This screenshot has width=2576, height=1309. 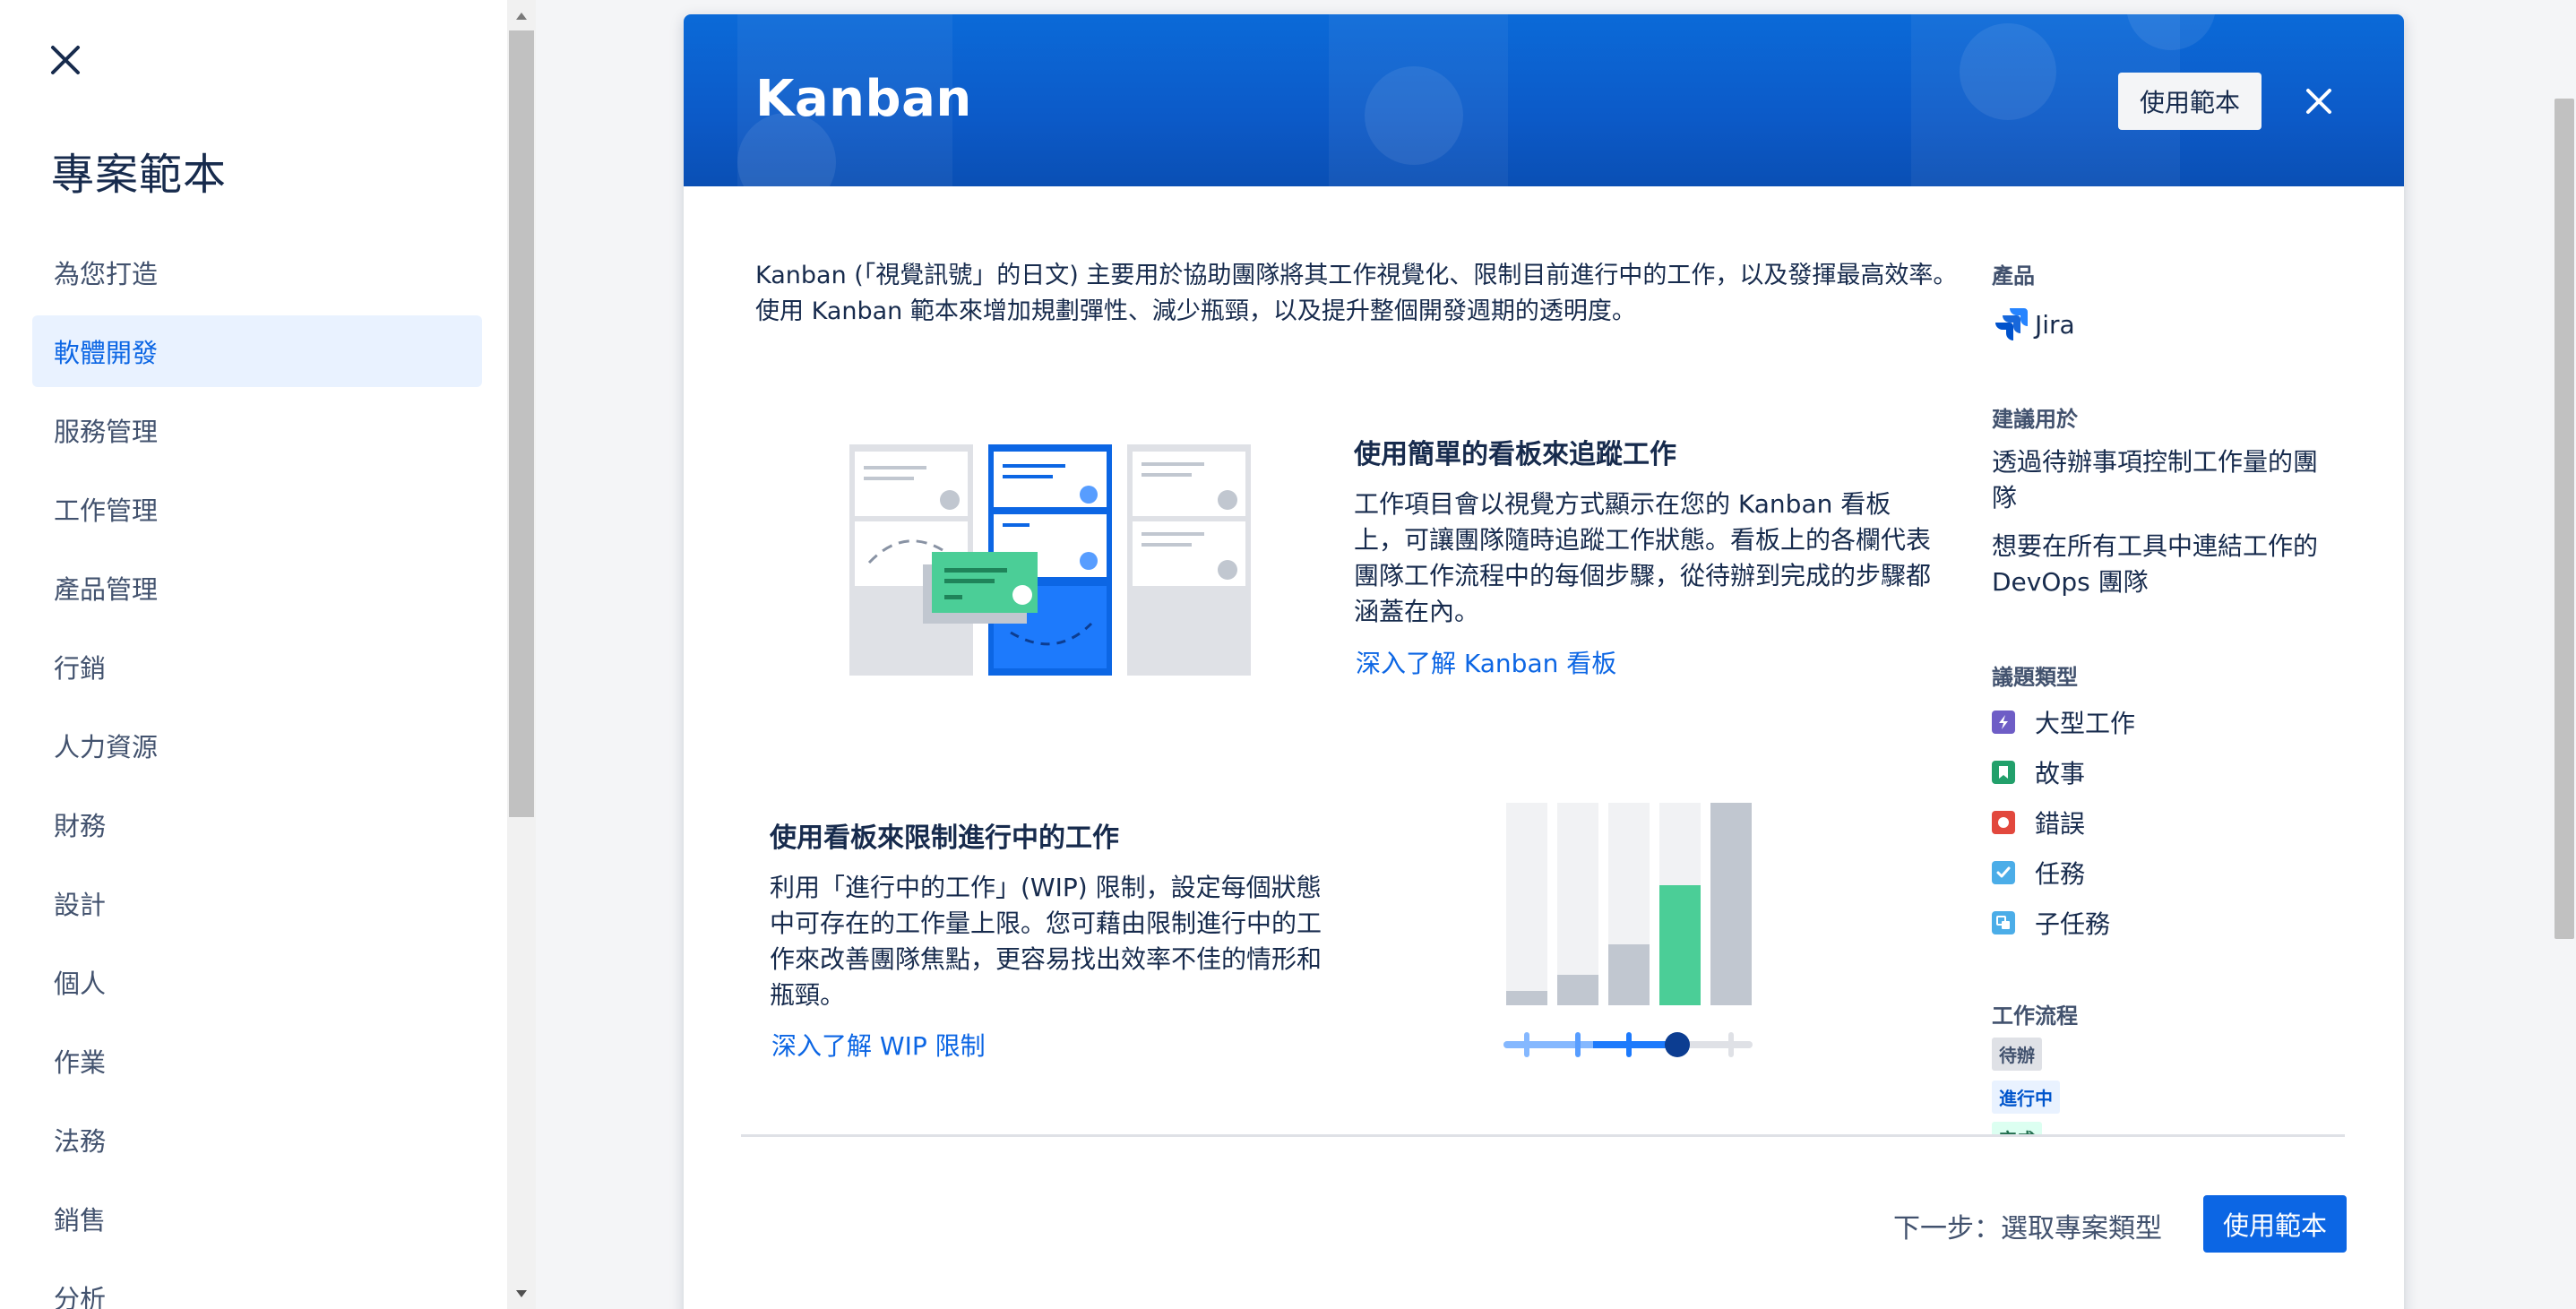 What do you see at coordinates (521, 1293) in the screenshot?
I see `scroll-down-arrow-icon` at bounding box center [521, 1293].